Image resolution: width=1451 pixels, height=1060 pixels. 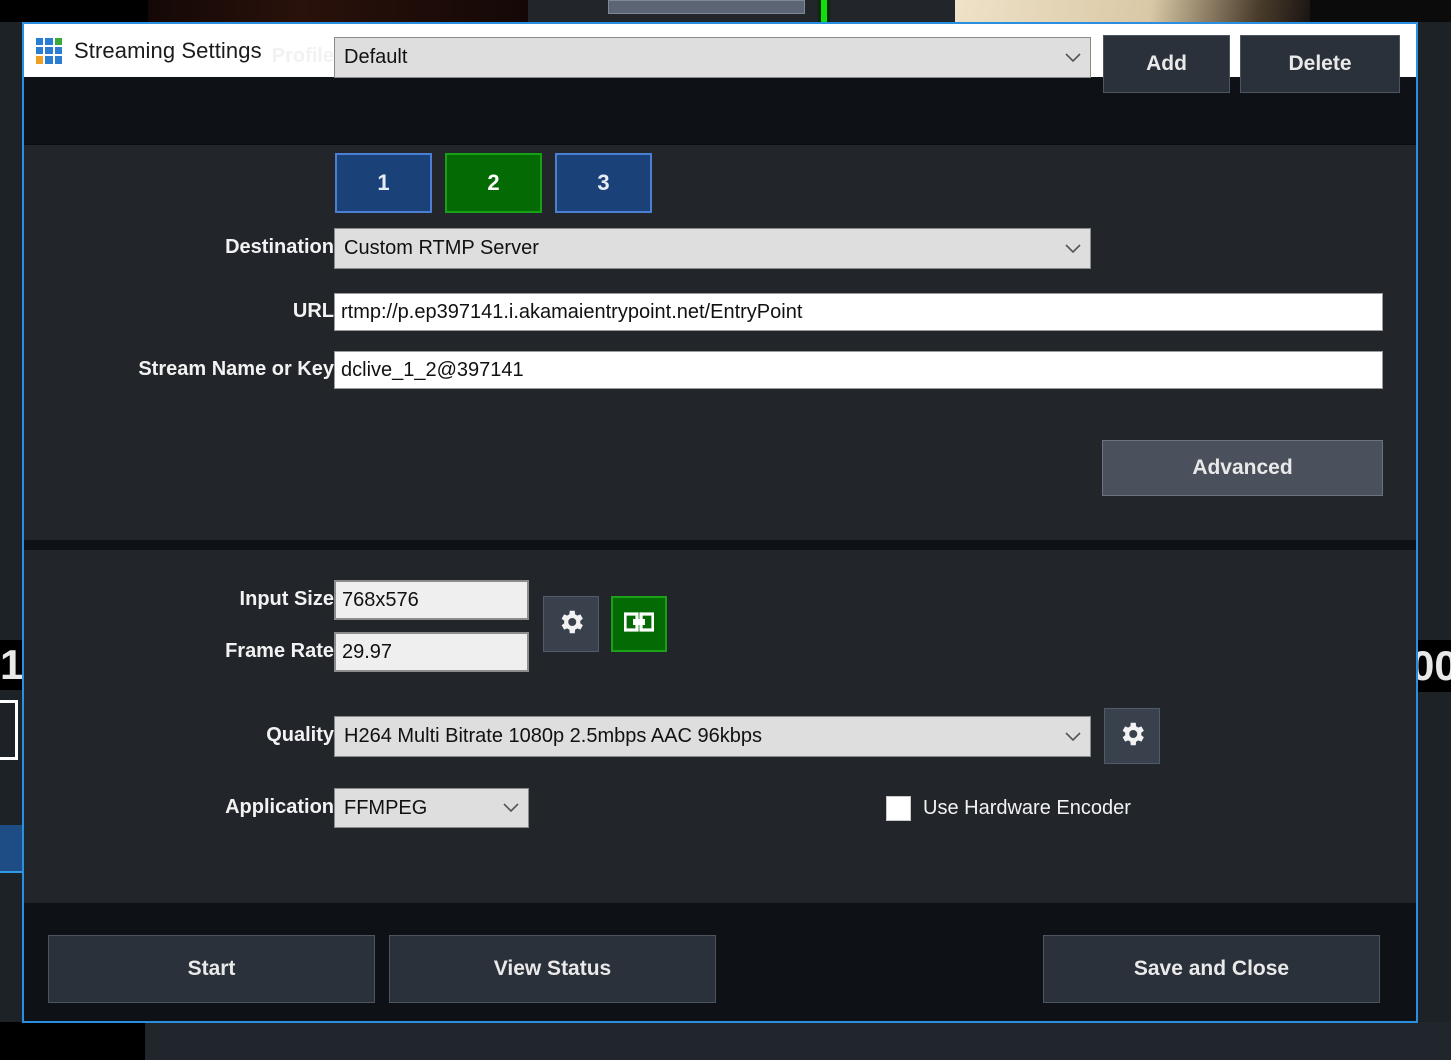 I want to click on use-hardware-encoder-label: Use Hardware Encoder, so click(x=1027, y=808).